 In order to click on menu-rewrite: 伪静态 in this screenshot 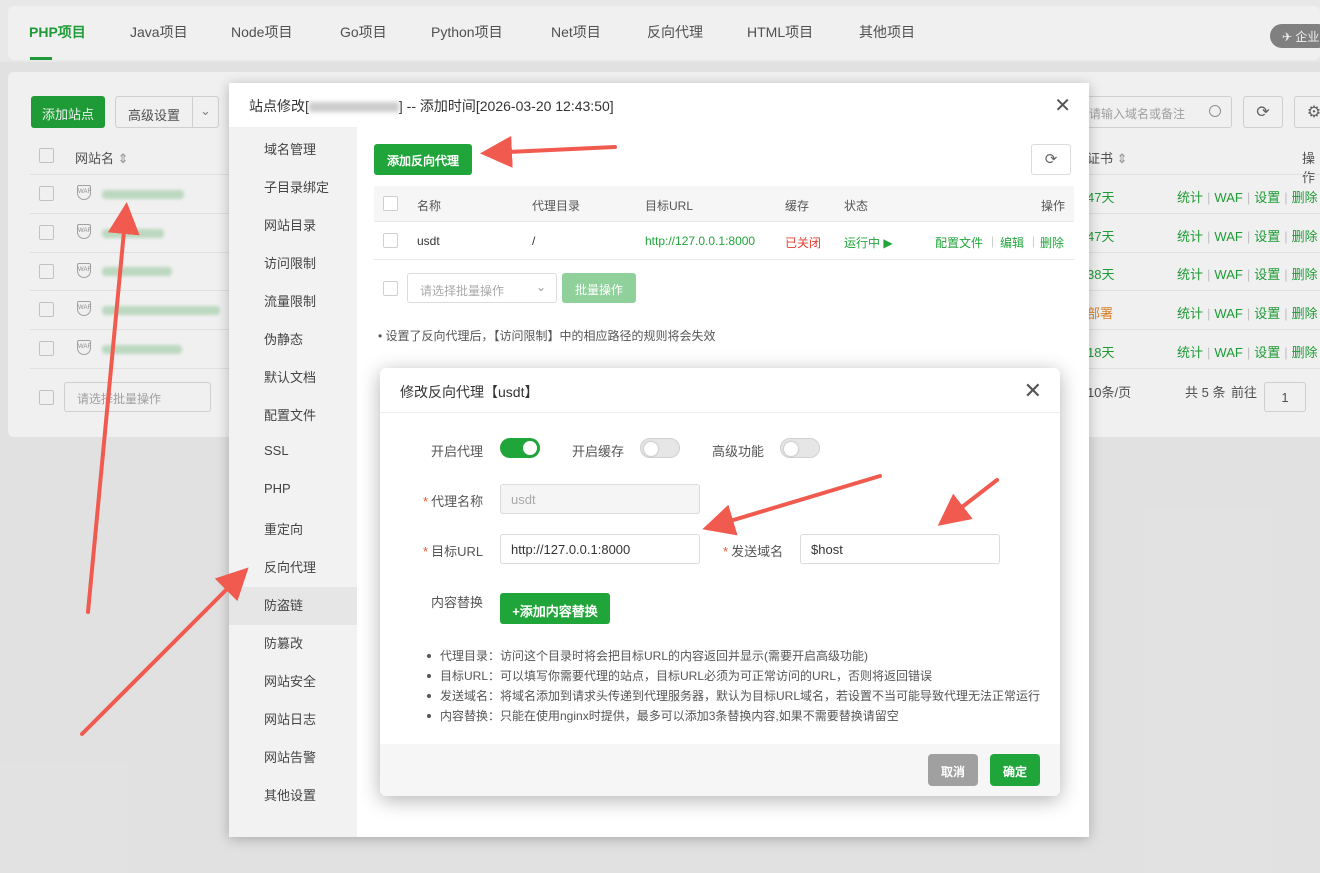, I will do `click(283, 338)`.